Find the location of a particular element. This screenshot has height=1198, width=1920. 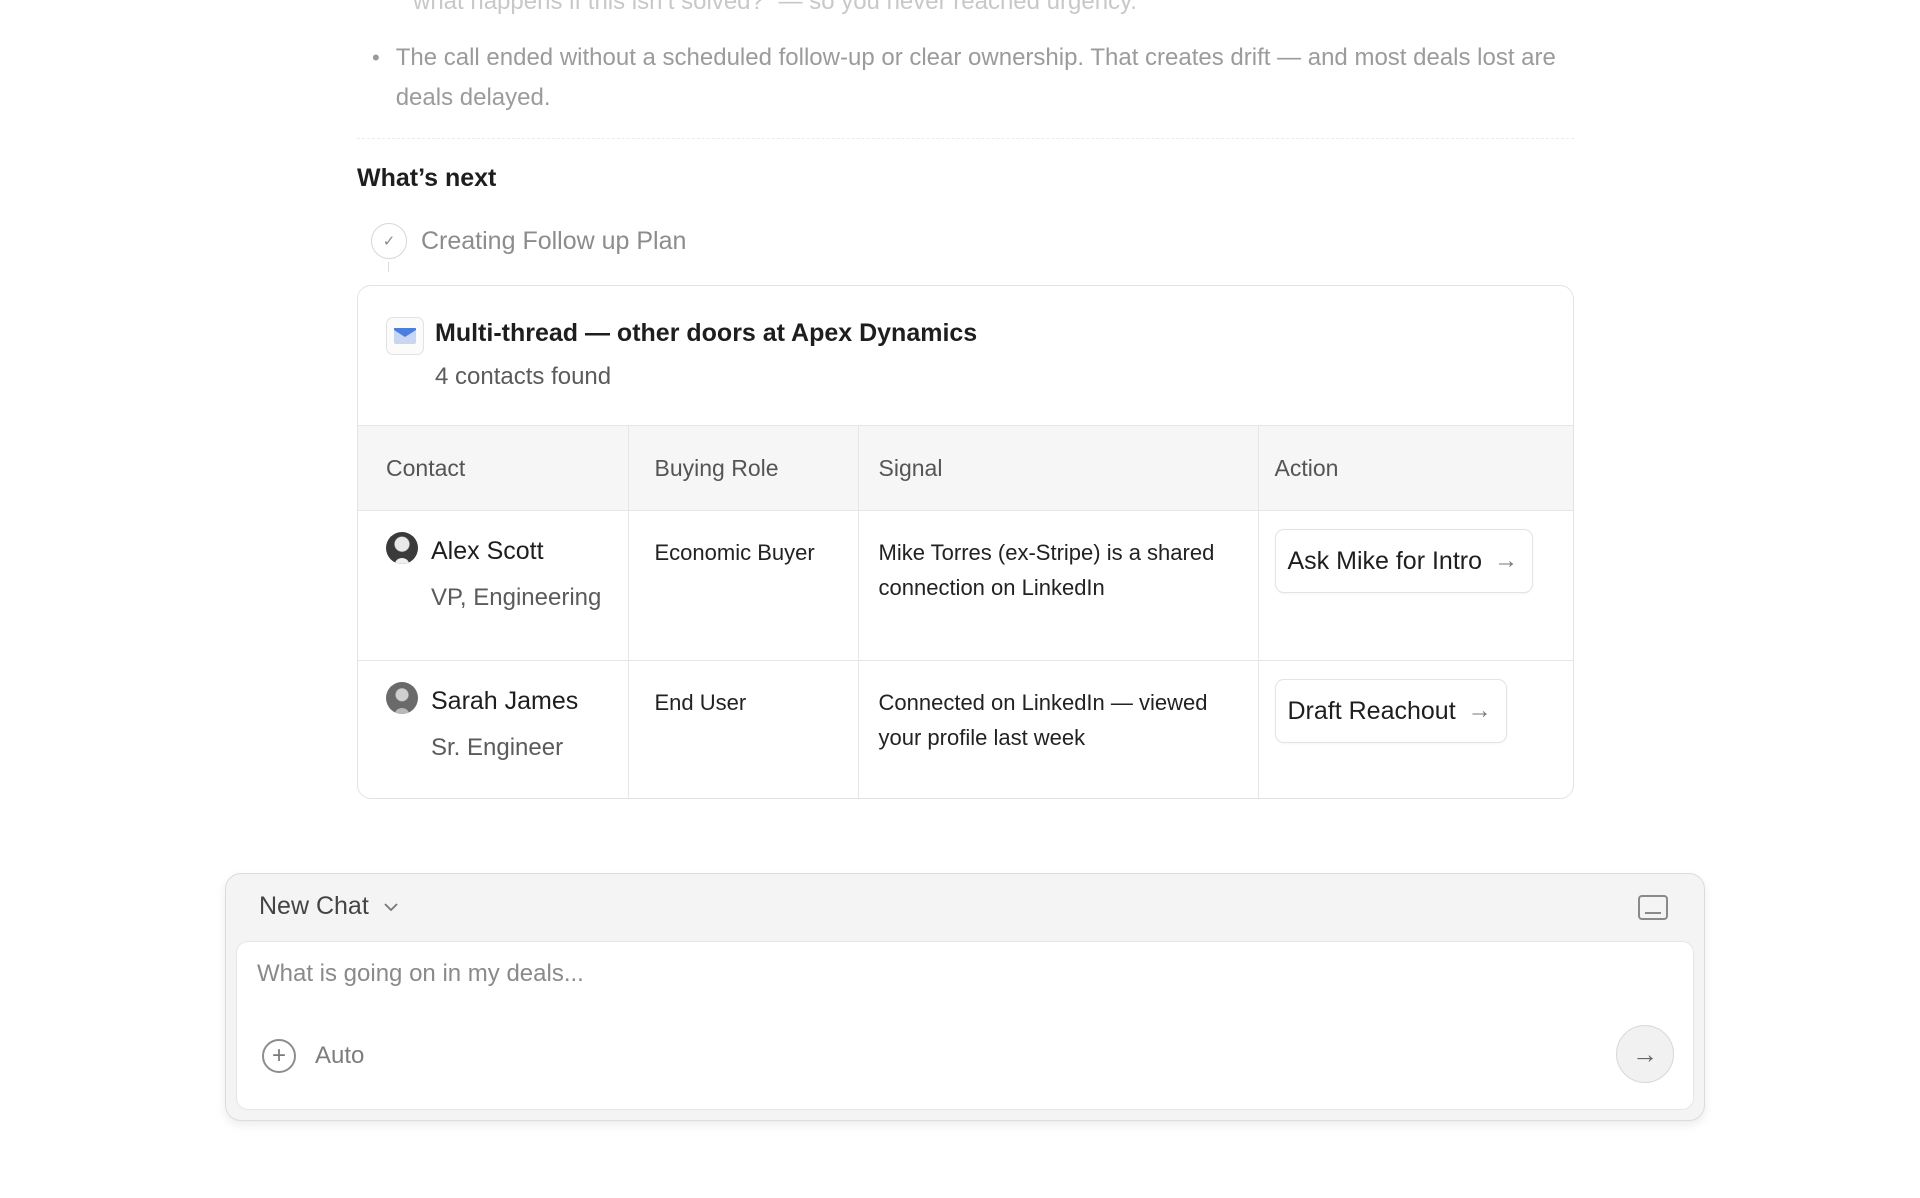

contact-title: VP, Engineering is located at coordinates (516, 597).